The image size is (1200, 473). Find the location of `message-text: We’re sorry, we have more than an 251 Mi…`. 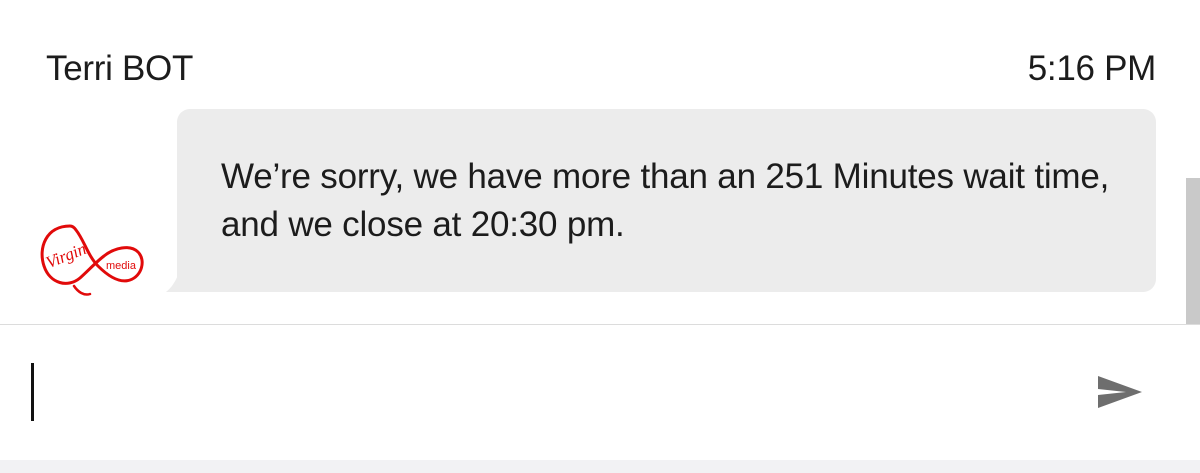

message-text: We’re sorry, we have more than an 251 Mi… is located at coordinates (665, 200).